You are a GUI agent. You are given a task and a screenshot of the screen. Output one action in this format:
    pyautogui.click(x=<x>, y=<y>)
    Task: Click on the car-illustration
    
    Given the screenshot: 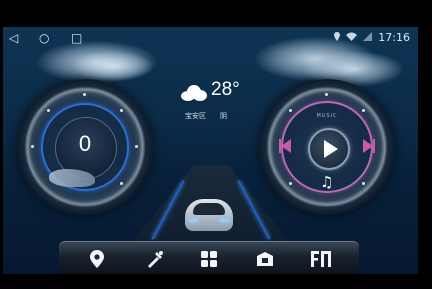 What is the action you would take?
    pyautogui.click(x=209, y=214)
    